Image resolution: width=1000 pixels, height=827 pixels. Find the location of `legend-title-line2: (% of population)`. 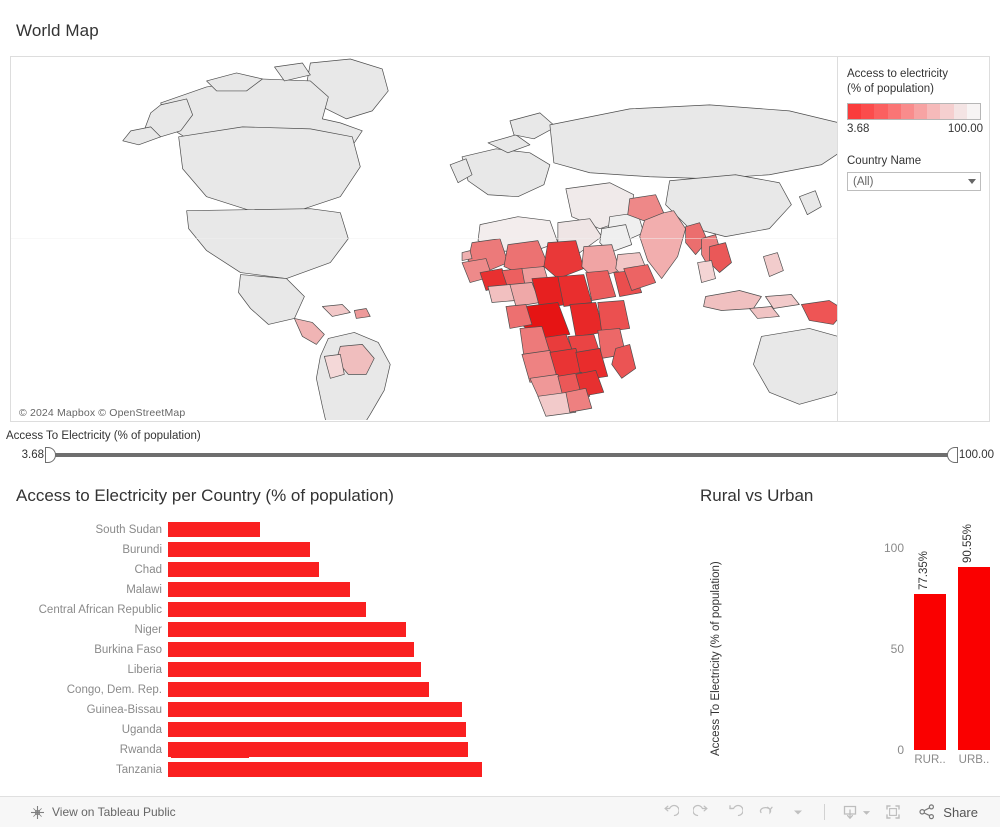

legend-title-line2: (% of population) is located at coordinates (890, 89).